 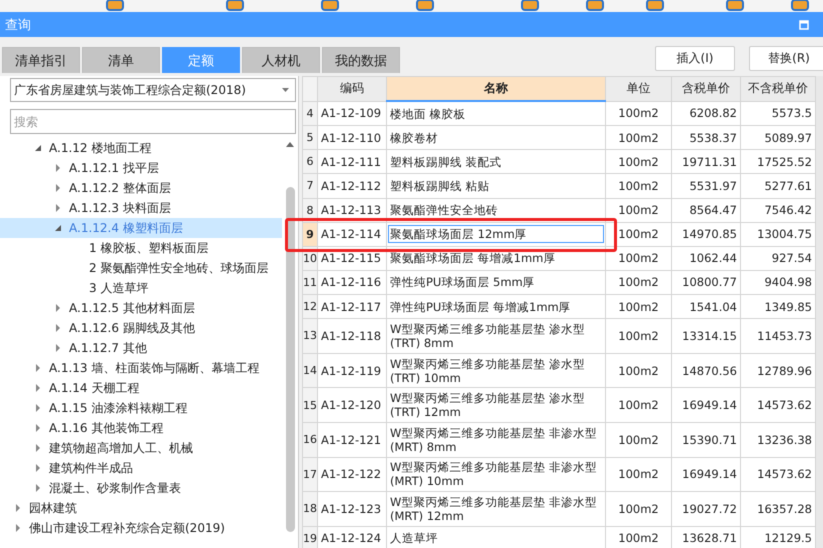 I want to click on tree-item: A.1.12.2 整体面层, so click(x=141, y=188).